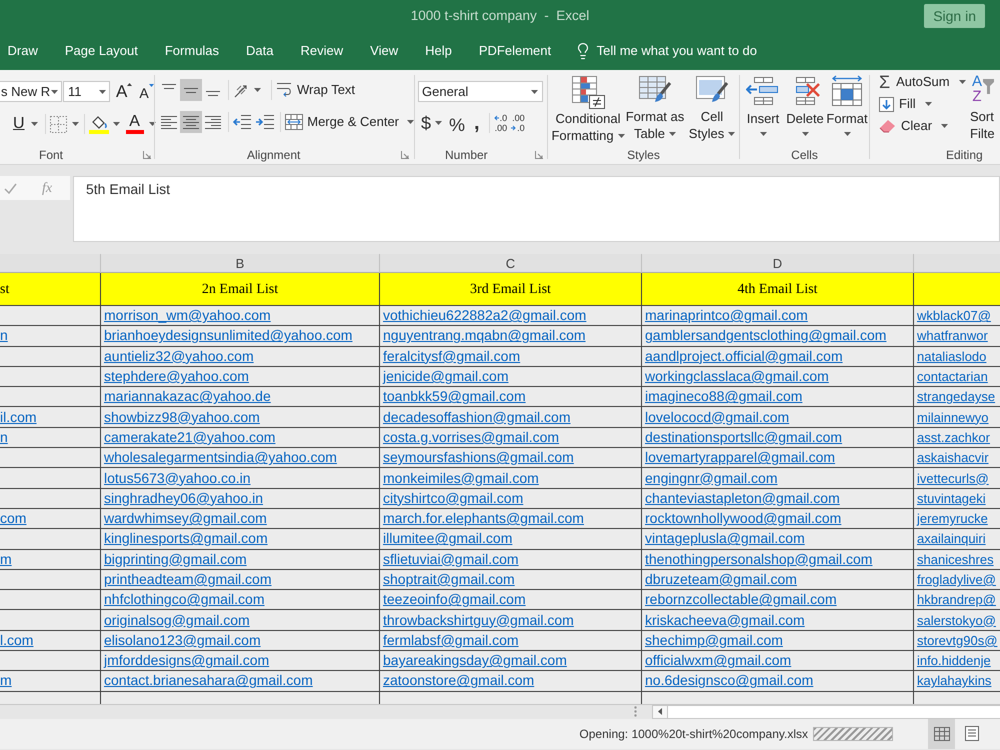 The height and width of the screenshot is (750, 1000). Describe the element at coordinates (952, 519) in the screenshot. I see `email-link: jeremyrucke` at that location.